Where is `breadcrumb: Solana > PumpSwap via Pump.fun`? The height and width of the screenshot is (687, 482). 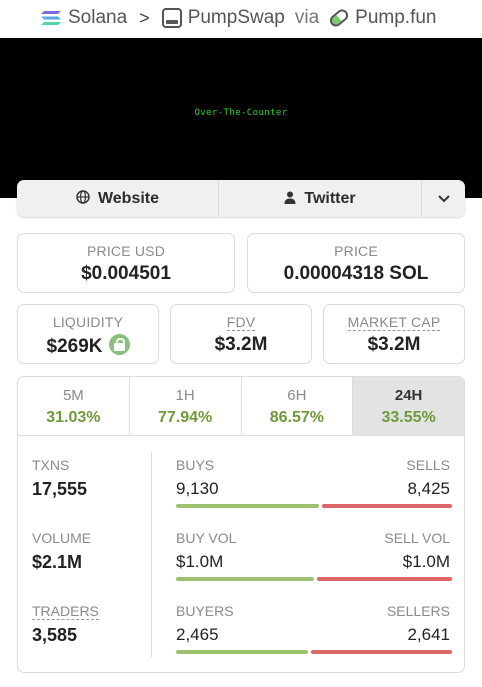
breadcrumb: Solana > PumpSwap via Pump.fun is located at coordinates (241, 18).